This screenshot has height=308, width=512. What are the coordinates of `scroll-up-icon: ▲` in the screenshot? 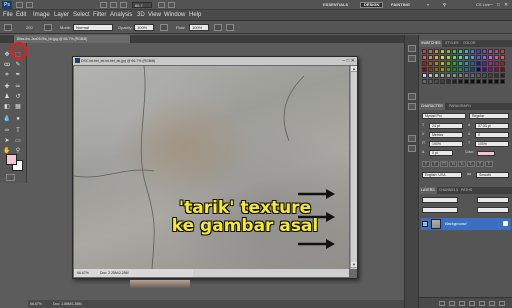 It's located at (354, 69).